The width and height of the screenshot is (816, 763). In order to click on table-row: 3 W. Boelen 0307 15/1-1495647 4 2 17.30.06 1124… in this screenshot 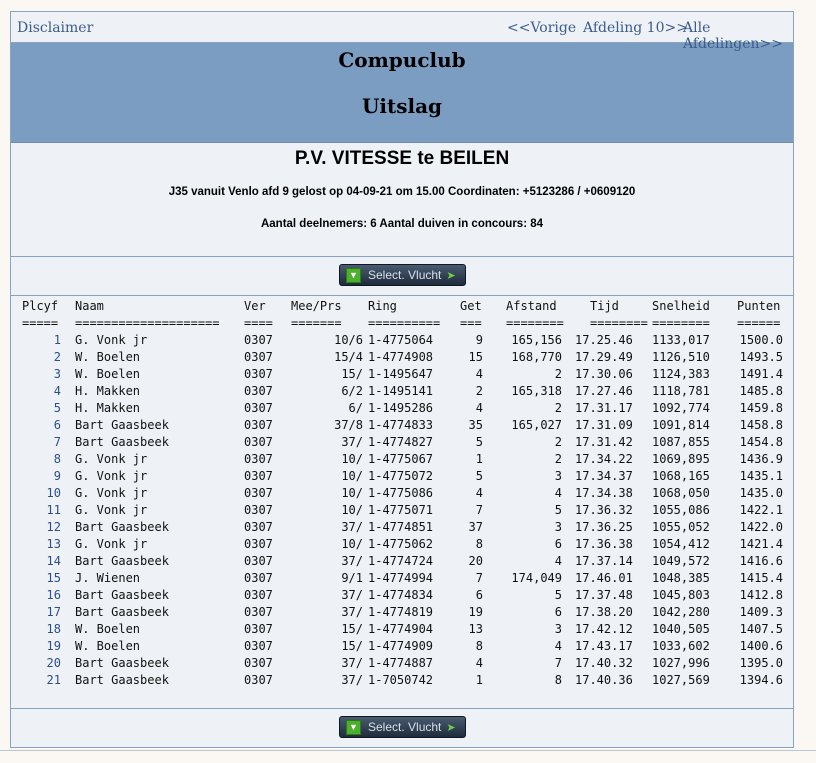, I will do `click(402, 374)`.